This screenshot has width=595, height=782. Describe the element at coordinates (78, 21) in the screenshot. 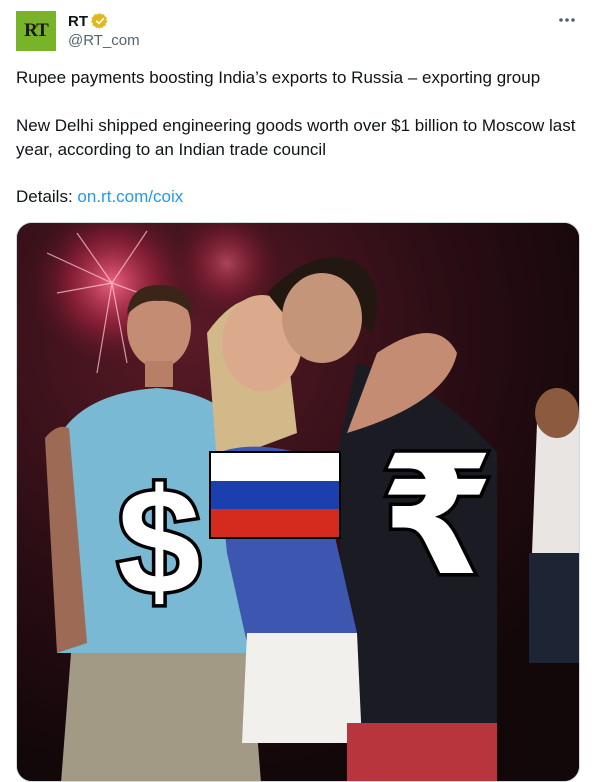

I see `display-name: RT` at that location.